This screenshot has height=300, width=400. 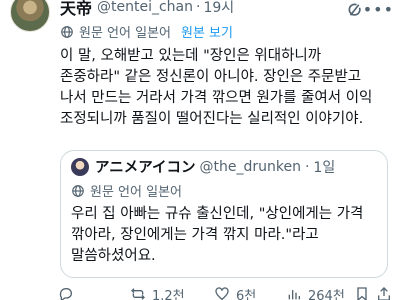 What do you see at coordinates (250, 166) in the screenshot?
I see `quoted-author-handle: @the_drunken` at bounding box center [250, 166].